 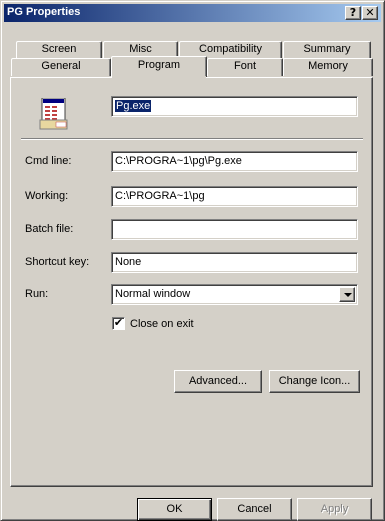 I want to click on window-title: PG Properties, so click(x=44, y=12).